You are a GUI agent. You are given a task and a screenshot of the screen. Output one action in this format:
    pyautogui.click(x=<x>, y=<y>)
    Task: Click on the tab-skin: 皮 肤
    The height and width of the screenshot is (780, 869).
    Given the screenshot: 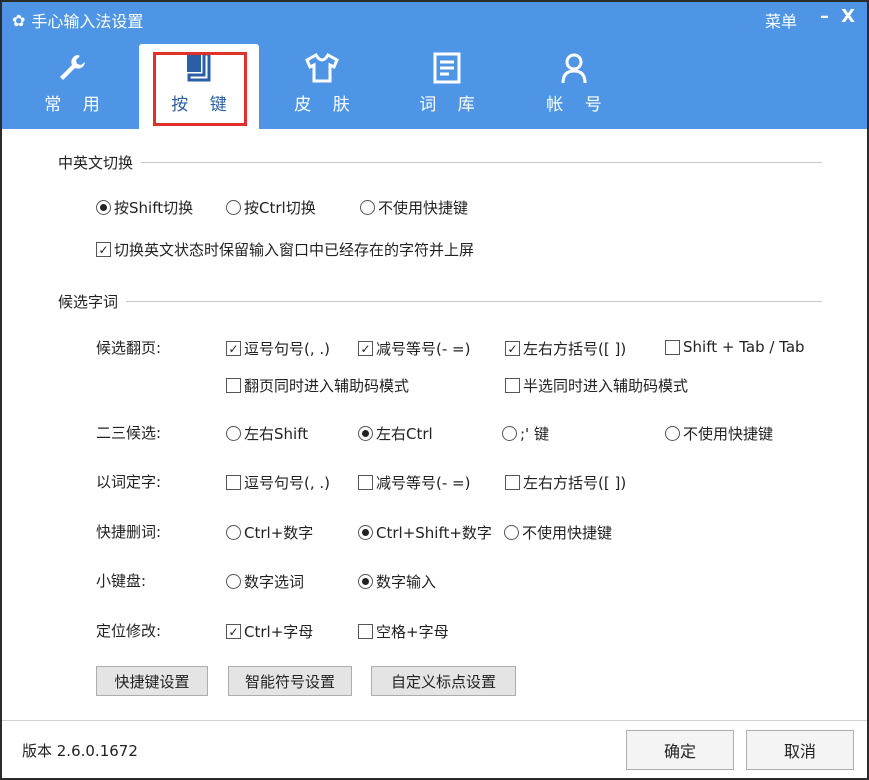 What is the action you would take?
    pyautogui.click(x=322, y=86)
    